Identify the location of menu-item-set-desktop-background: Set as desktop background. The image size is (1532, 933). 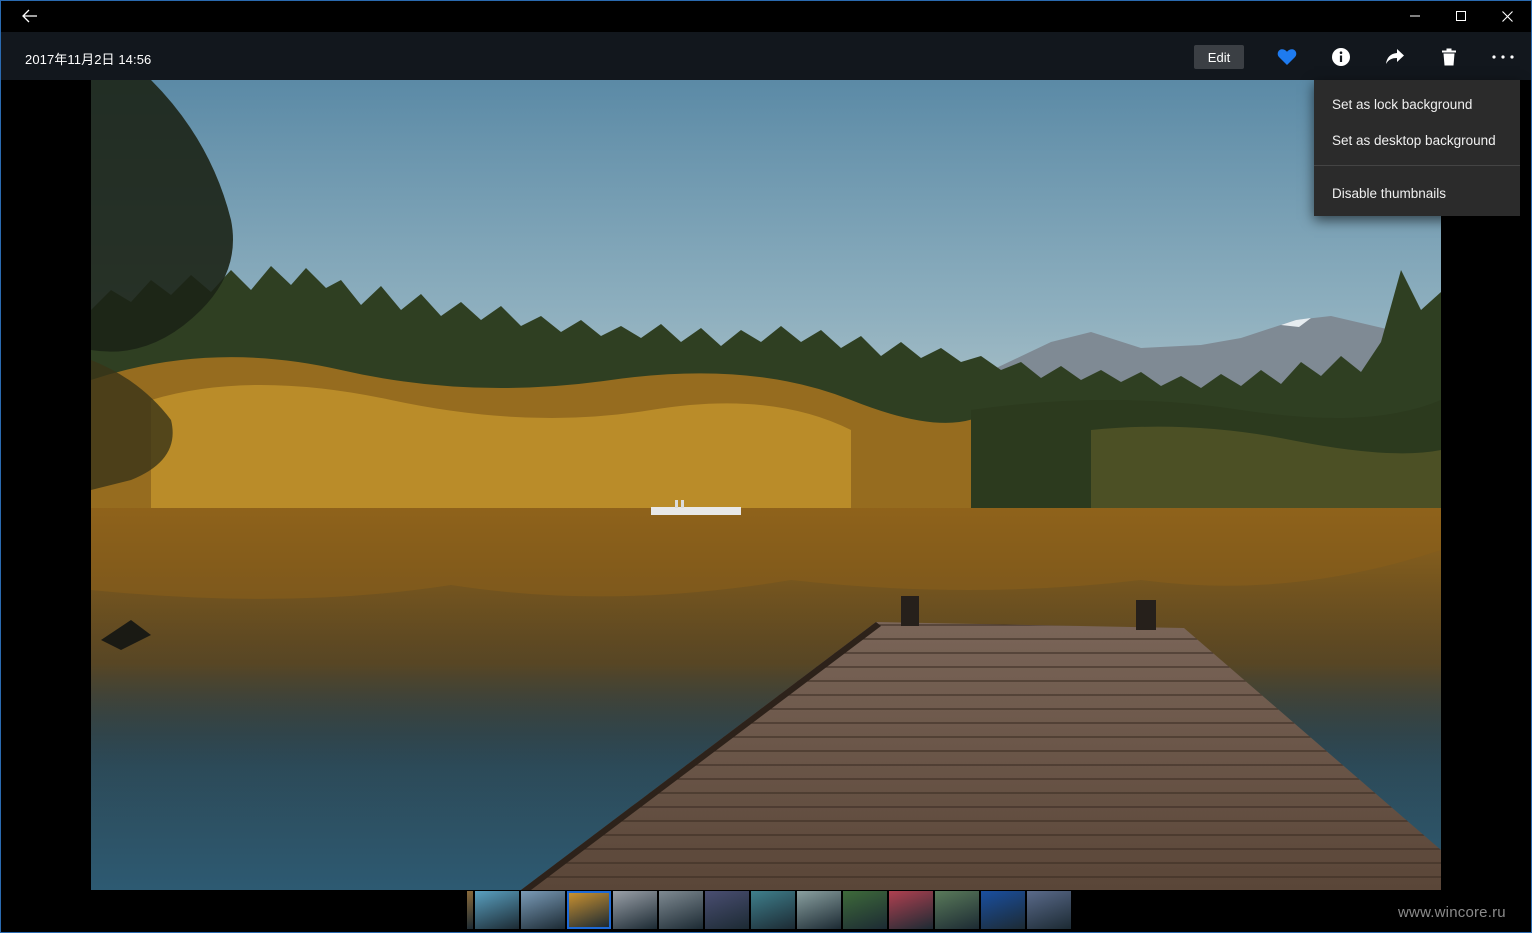
(1417, 140).